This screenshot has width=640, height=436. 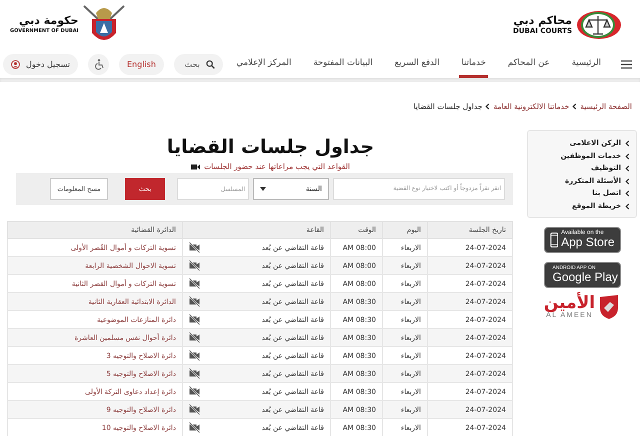 What do you see at coordinates (529, 64) in the screenshot?
I see `nav-tab: عن المحاكم` at bounding box center [529, 64].